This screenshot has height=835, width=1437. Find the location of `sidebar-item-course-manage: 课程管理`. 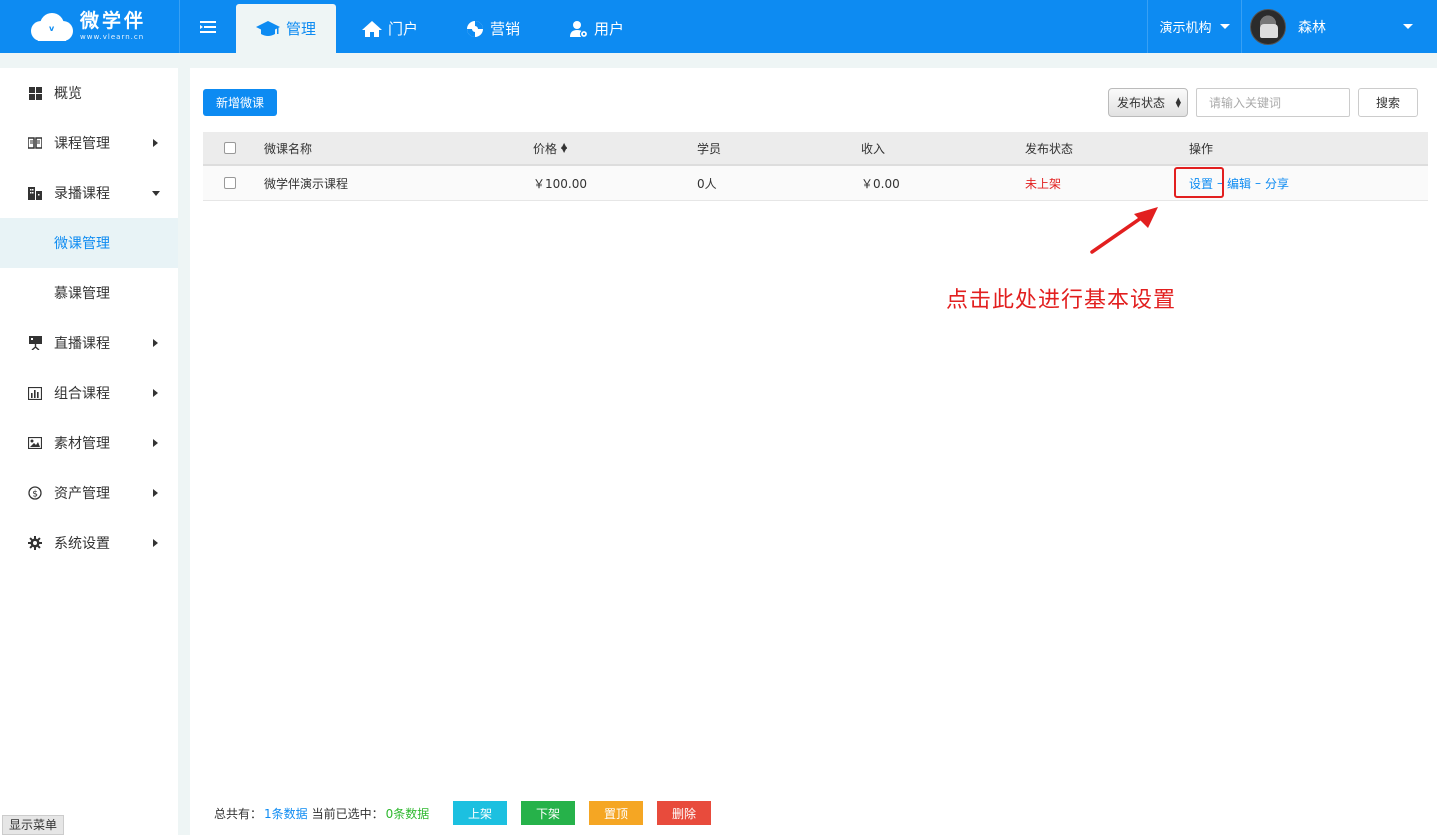

sidebar-item-course-manage: 课程管理 is located at coordinates (89, 143).